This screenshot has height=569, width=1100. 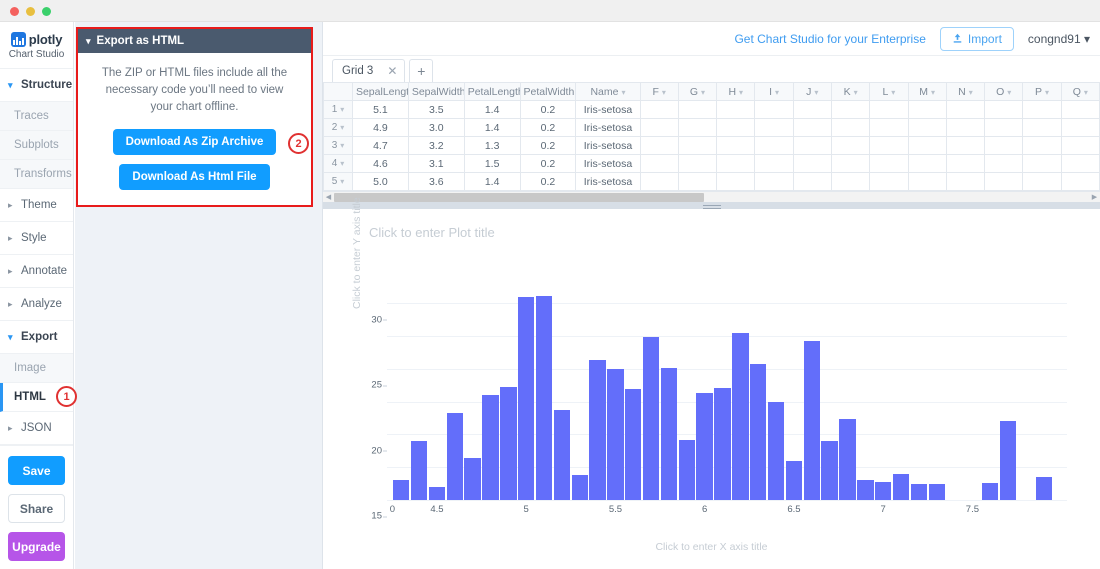 What do you see at coordinates (774, 91) in the screenshot?
I see `grid-col-i: I ▾` at bounding box center [774, 91].